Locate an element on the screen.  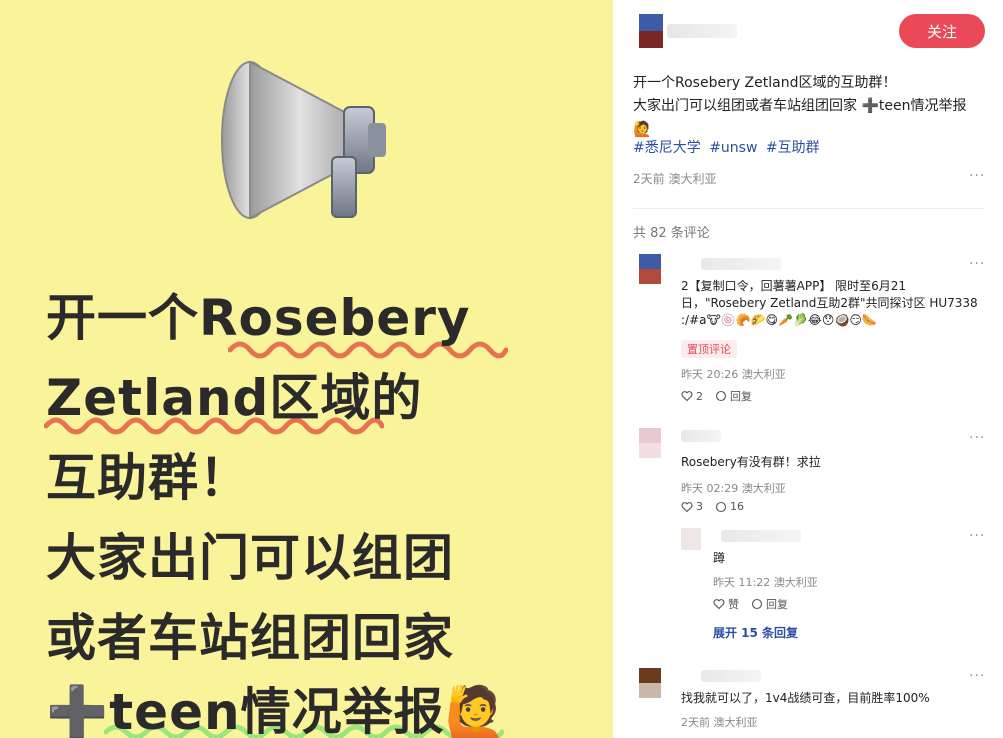
like-count: 2 is located at coordinates (699, 396).